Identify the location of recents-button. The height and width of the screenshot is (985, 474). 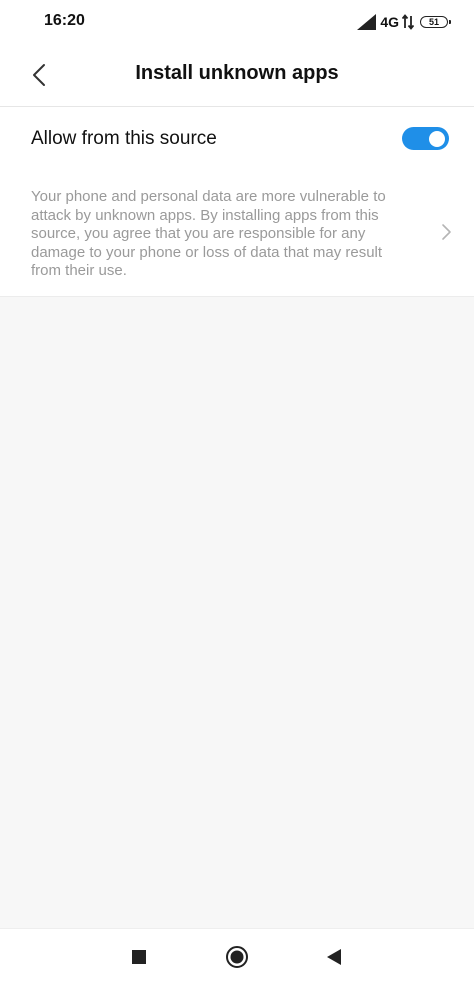
(139, 957).